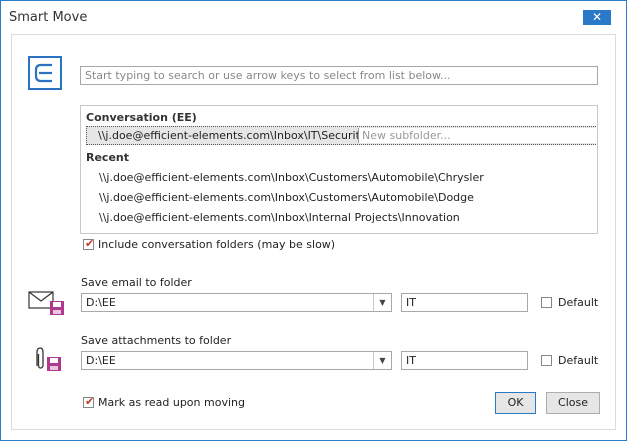  What do you see at coordinates (101, 360) in the screenshot?
I see `save-attachments-folder-value: D:\EE` at bounding box center [101, 360].